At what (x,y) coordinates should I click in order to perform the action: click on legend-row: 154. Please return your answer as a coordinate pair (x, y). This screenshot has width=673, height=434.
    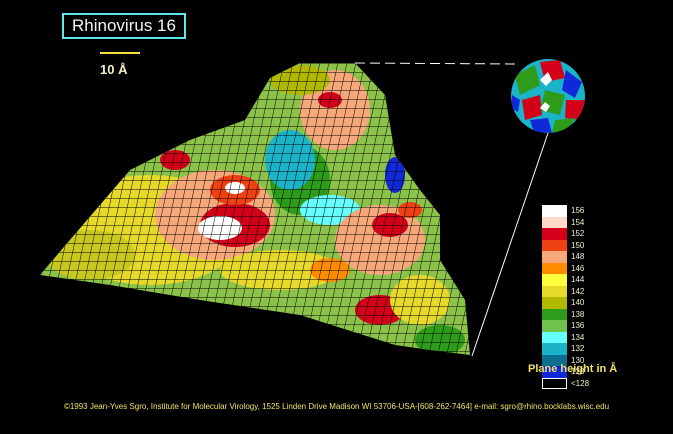
    Looking at the image, I should click on (565, 222).